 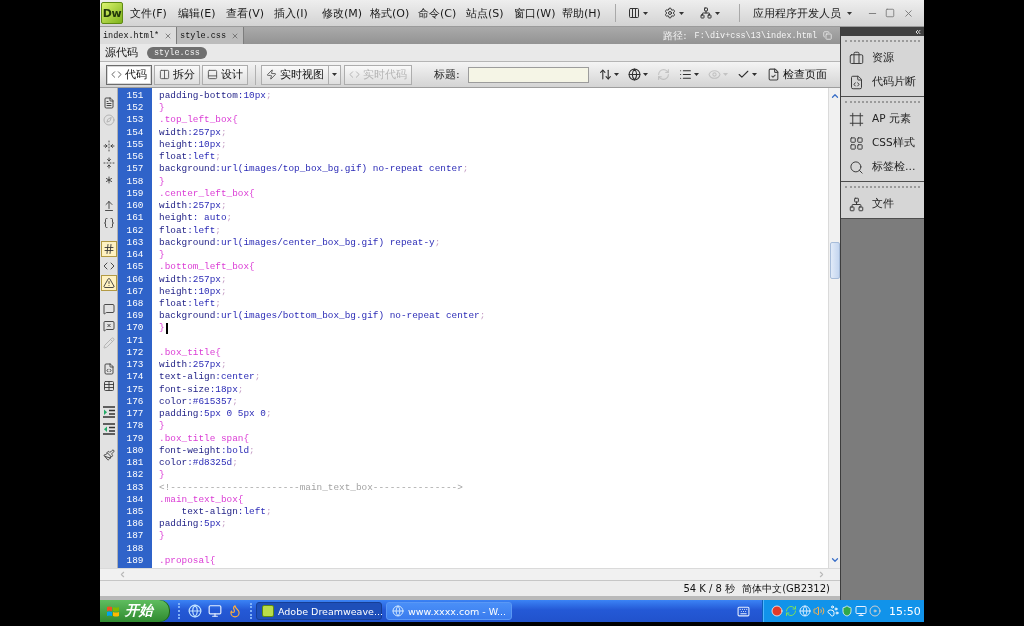 I want to click on panel-tab: 代码片断, so click(x=882, y=82).